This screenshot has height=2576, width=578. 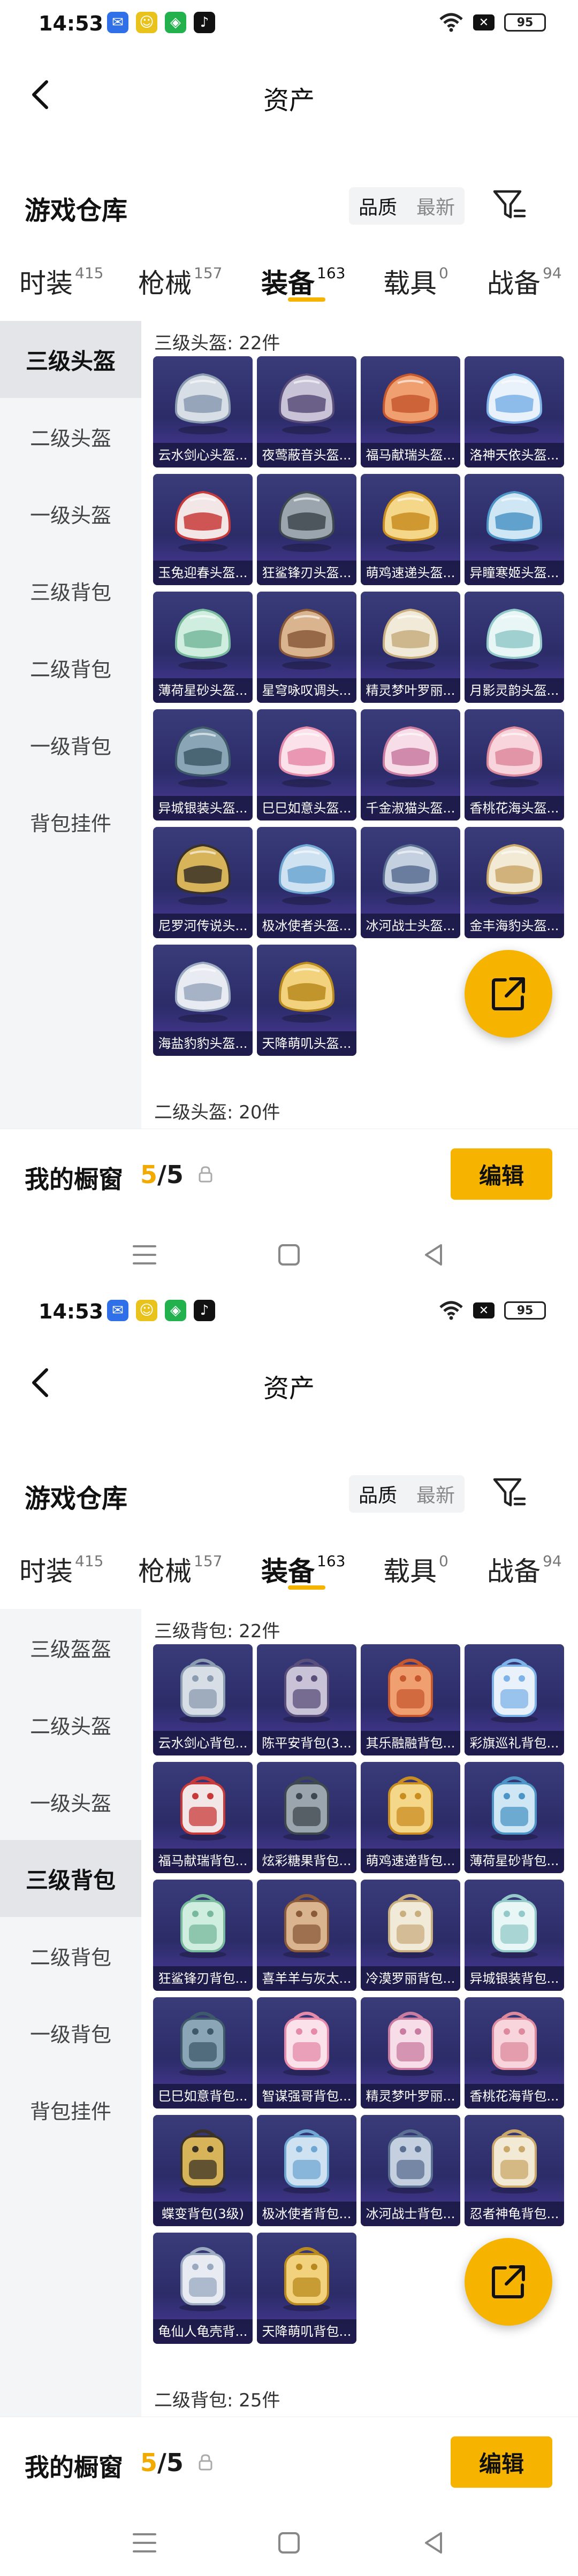 What do you see at coordinates (149, 1174) in the screenshot?
I see `showcase-used: 5` at bounding box center [149, 1174].